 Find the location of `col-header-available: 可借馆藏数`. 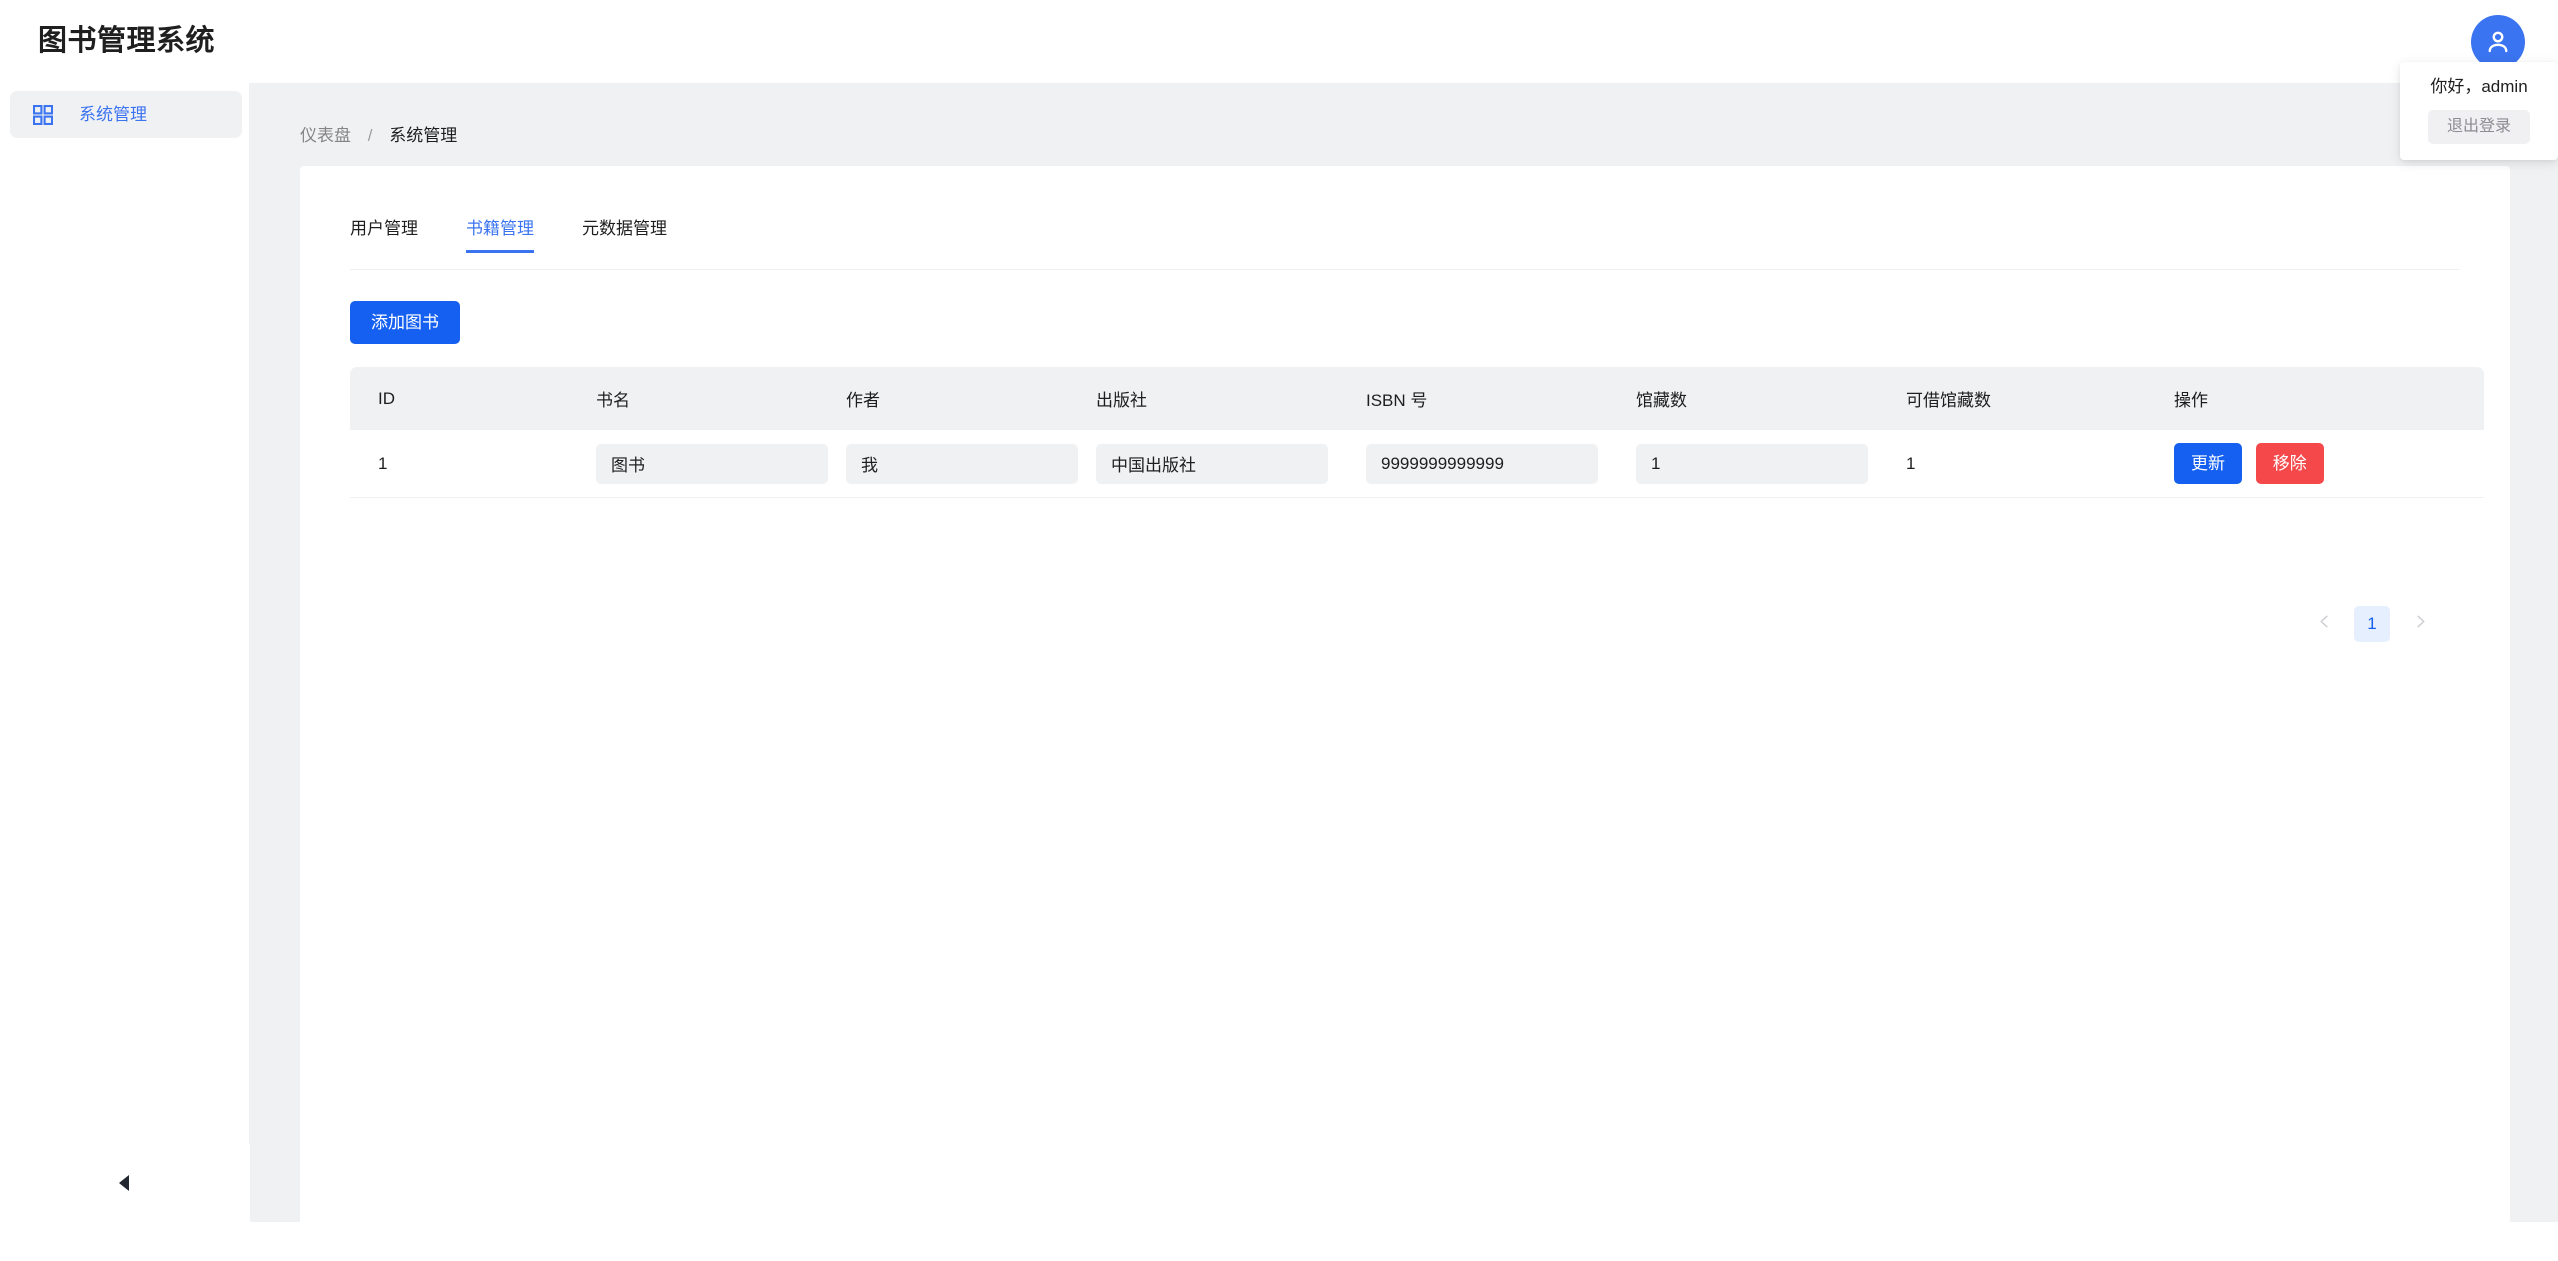

col-header-available: 可借馆藏数 is located at coordinates (2012, 398).